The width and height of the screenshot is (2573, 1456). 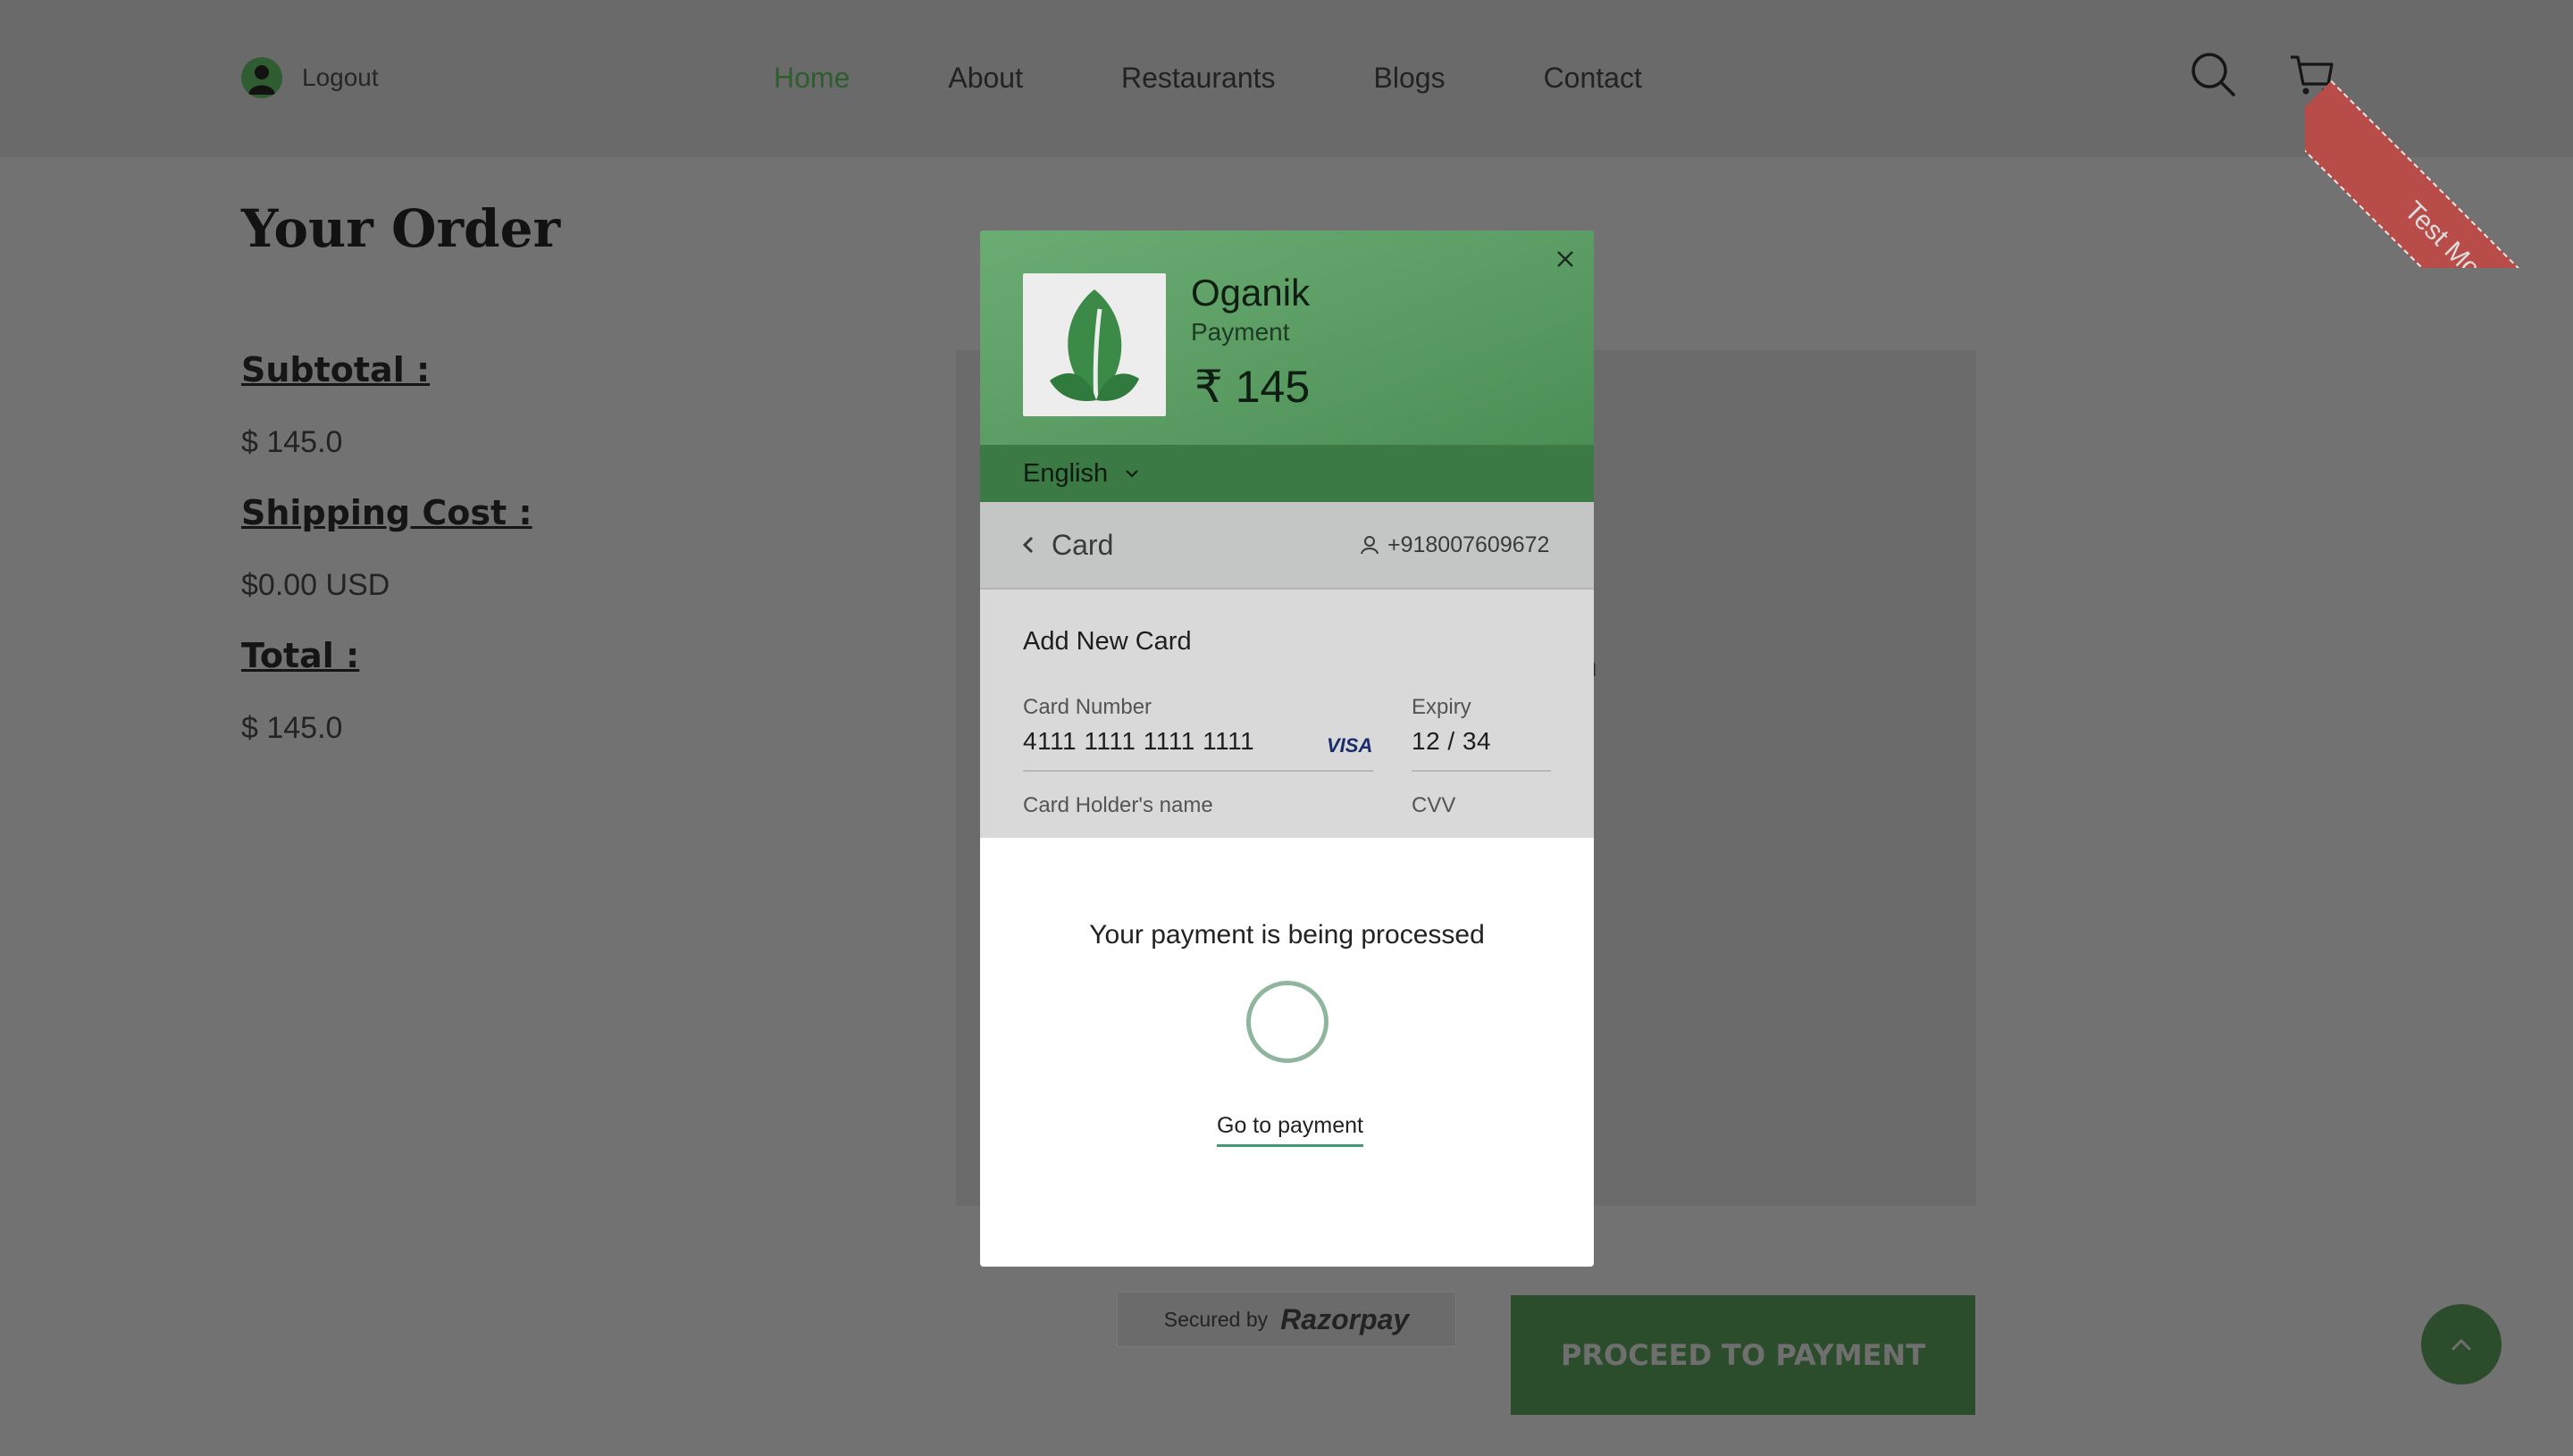 I want to click on modal-header: Oganik Payment ₹ 145, so click(x=1287, y=337).